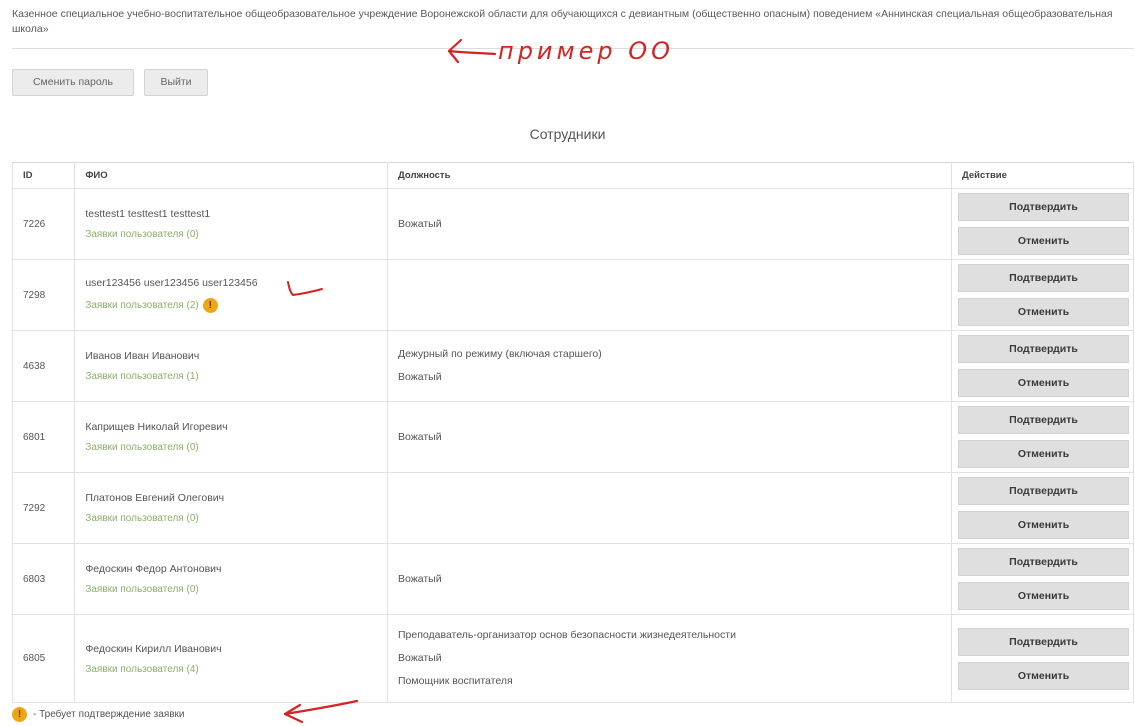 The width and height of the screenshot is (1135, 726). I want to click on cell-id: 6803, so click(43, 579).